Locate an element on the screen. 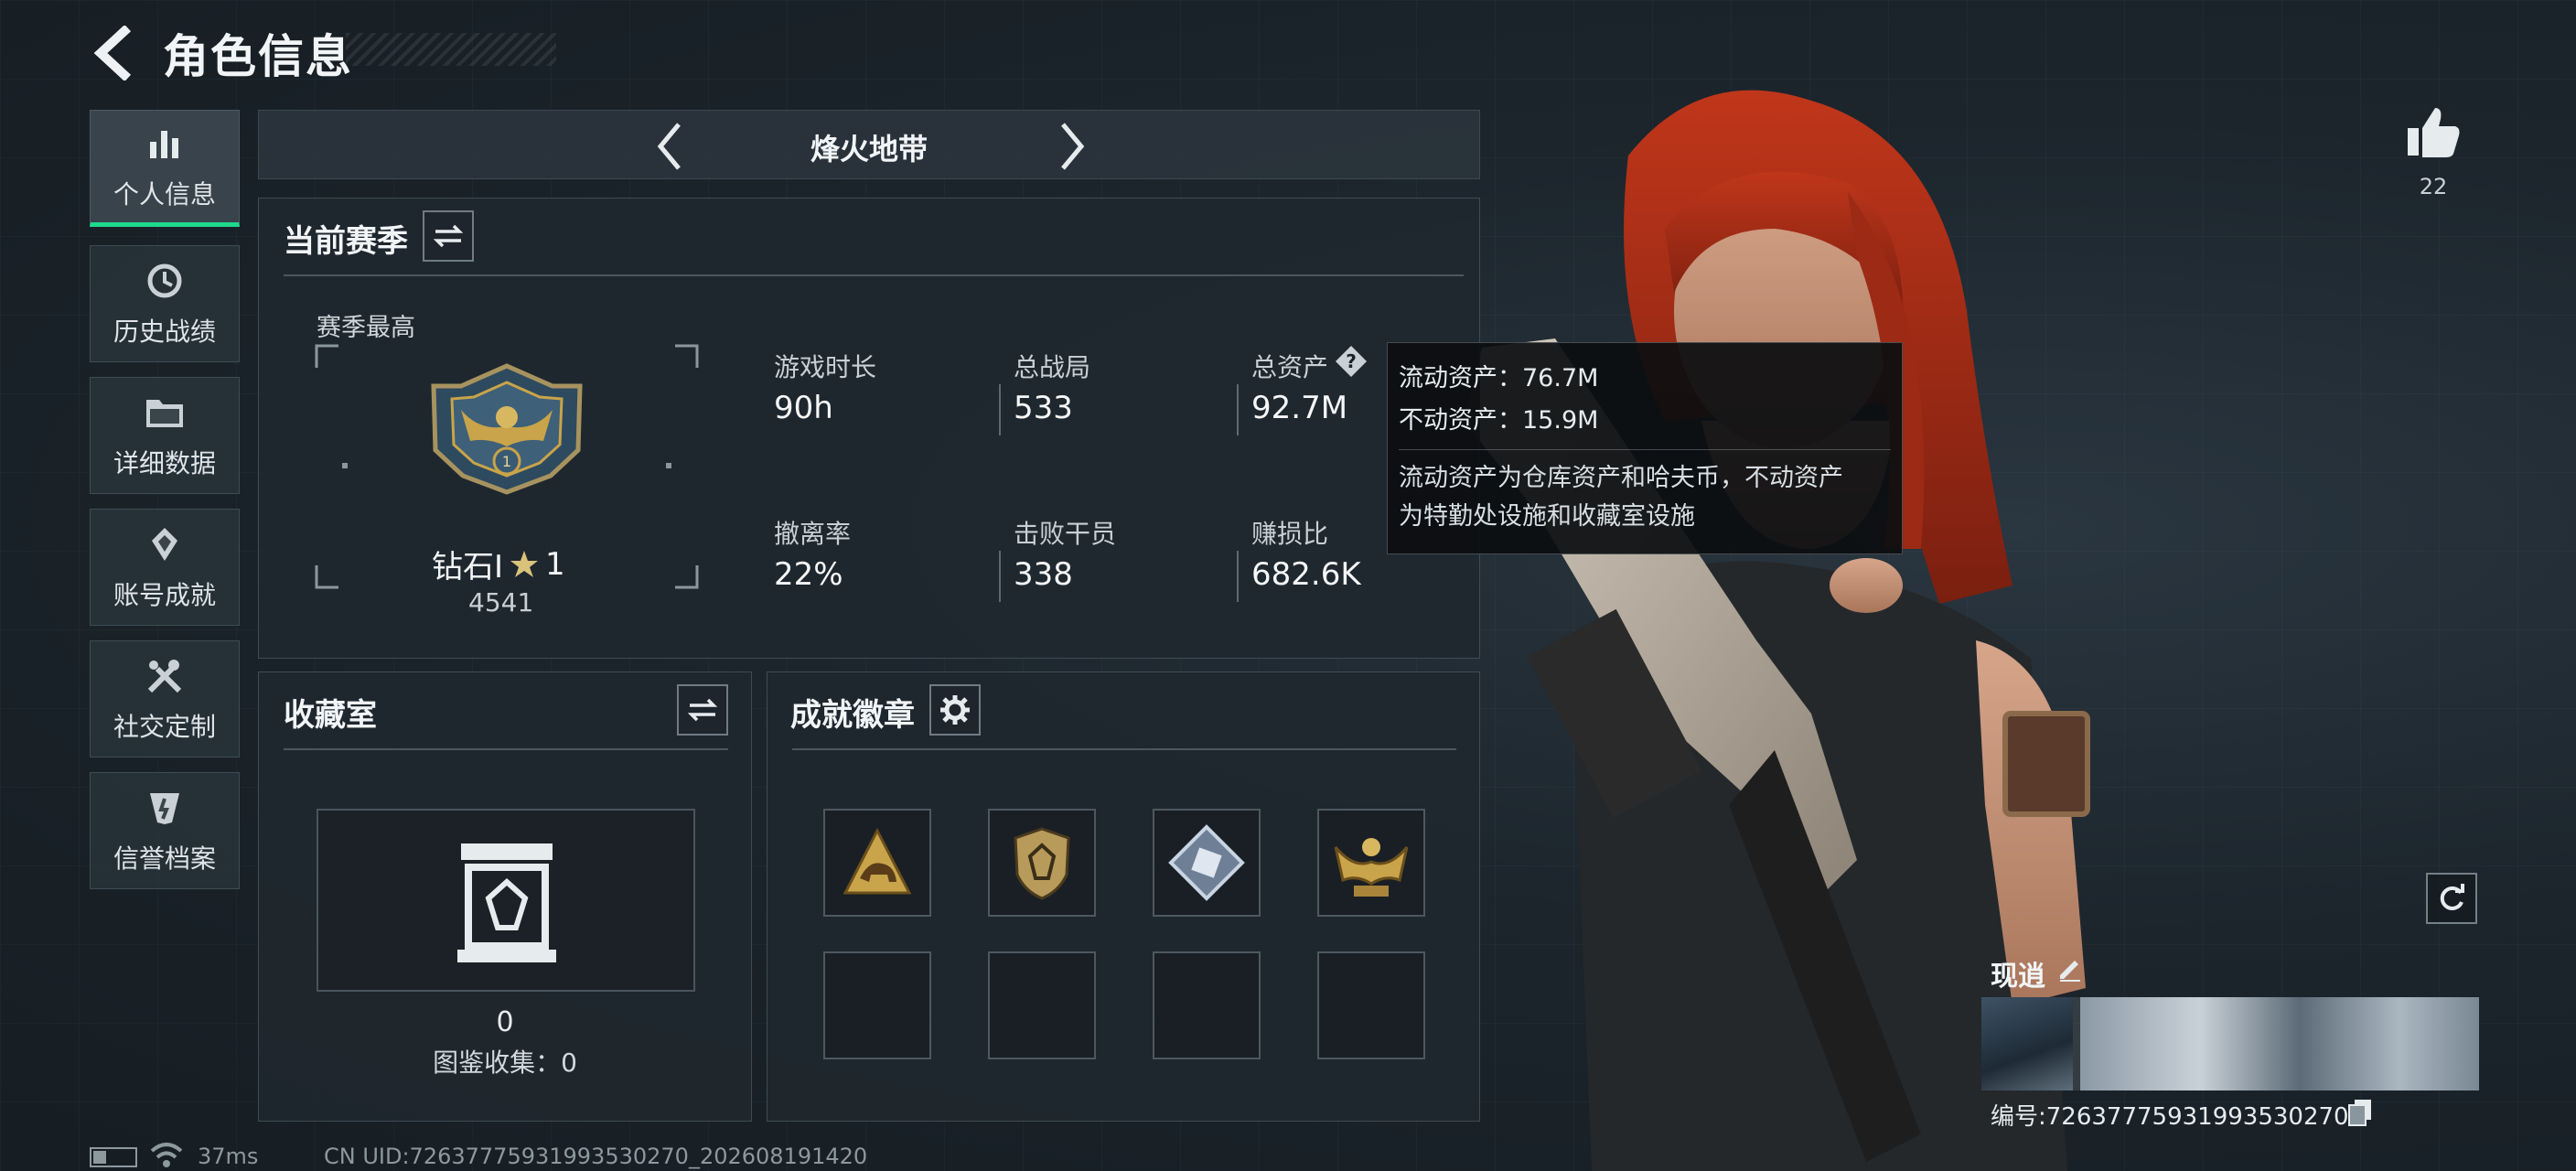 The width and height of the screenshot is (2576, 1171). display-case-icon is located at coordinates (506, 902).